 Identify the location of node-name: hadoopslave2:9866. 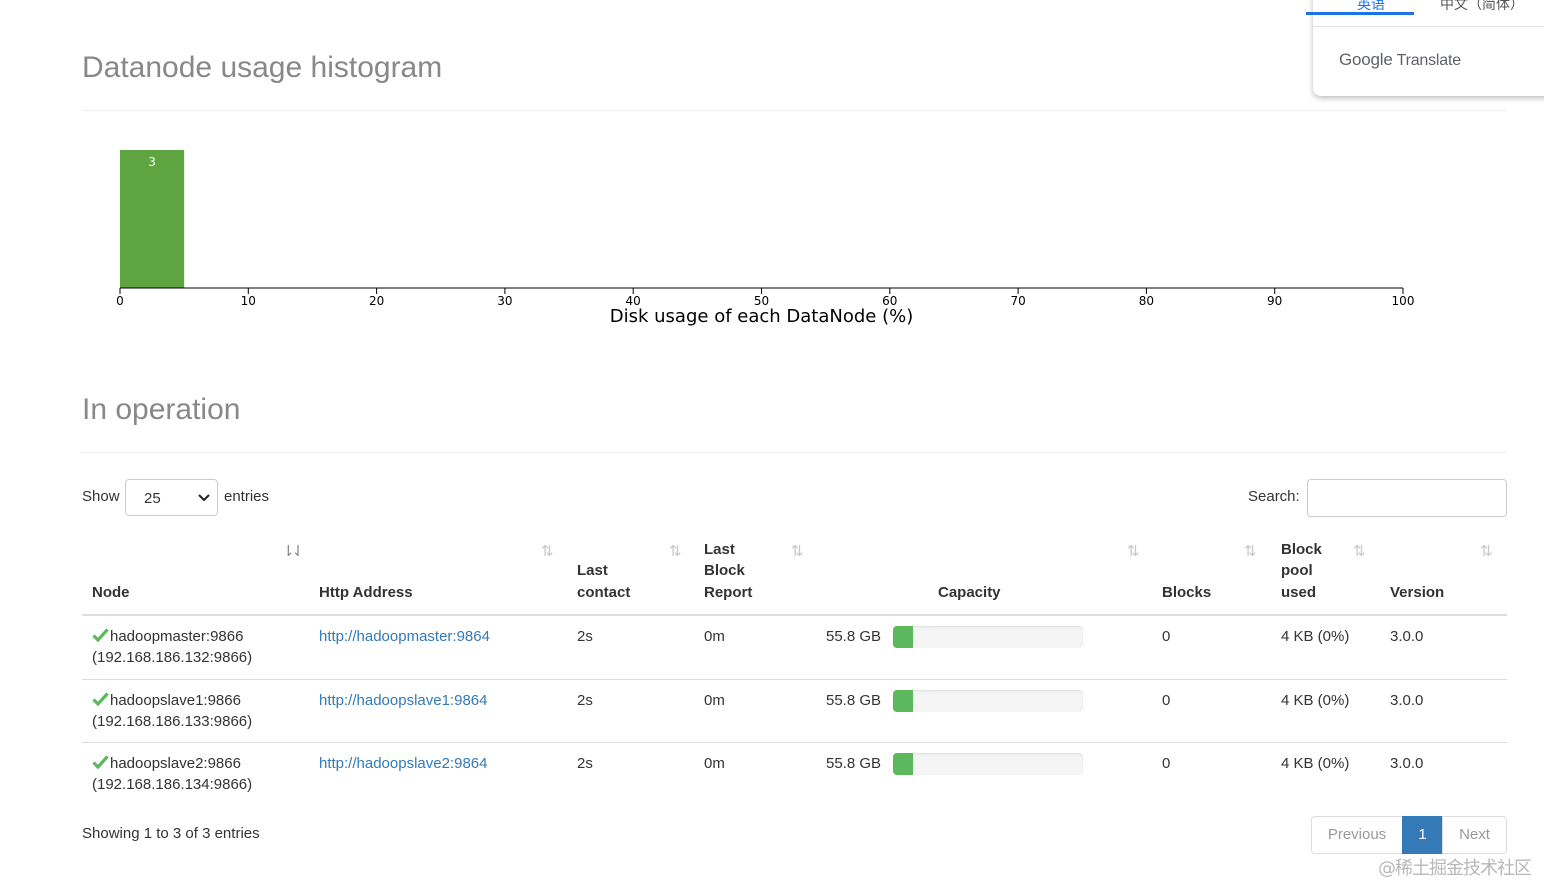
(175, 763).